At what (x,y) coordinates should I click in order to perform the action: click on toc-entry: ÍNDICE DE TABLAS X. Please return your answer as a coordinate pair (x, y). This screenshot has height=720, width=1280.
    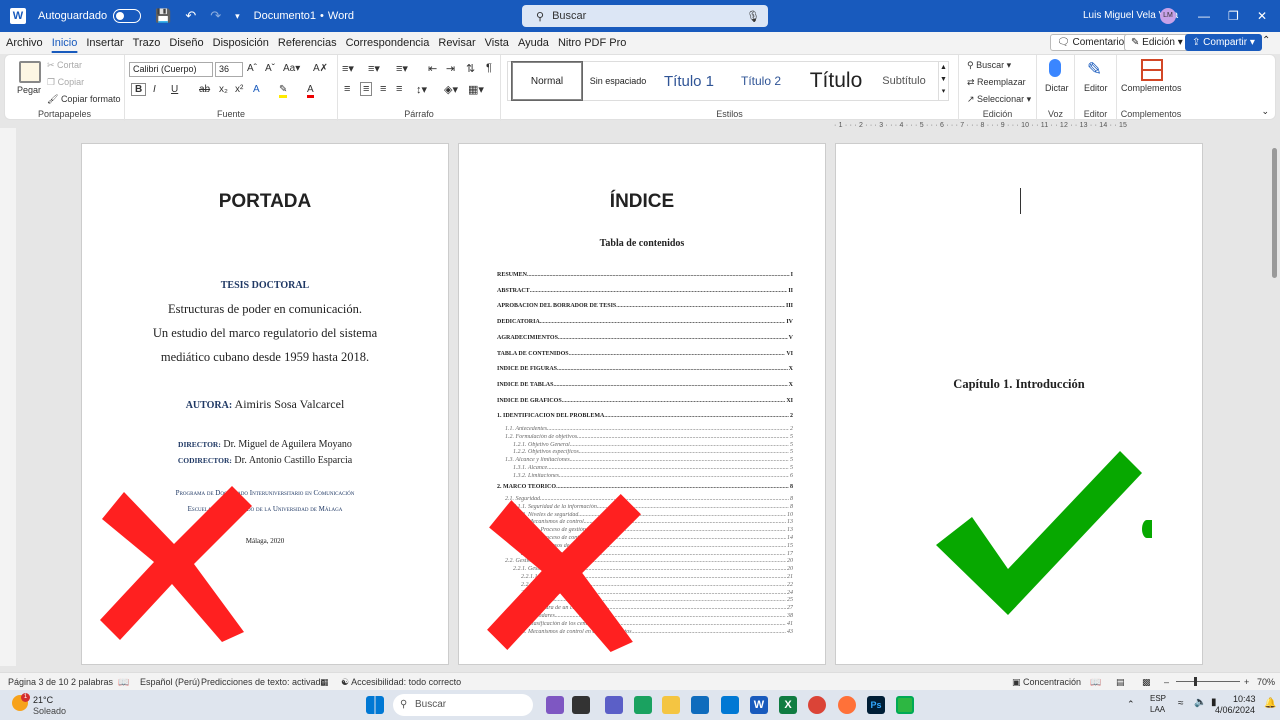
    Looking at the image, I should click on (645, 385).